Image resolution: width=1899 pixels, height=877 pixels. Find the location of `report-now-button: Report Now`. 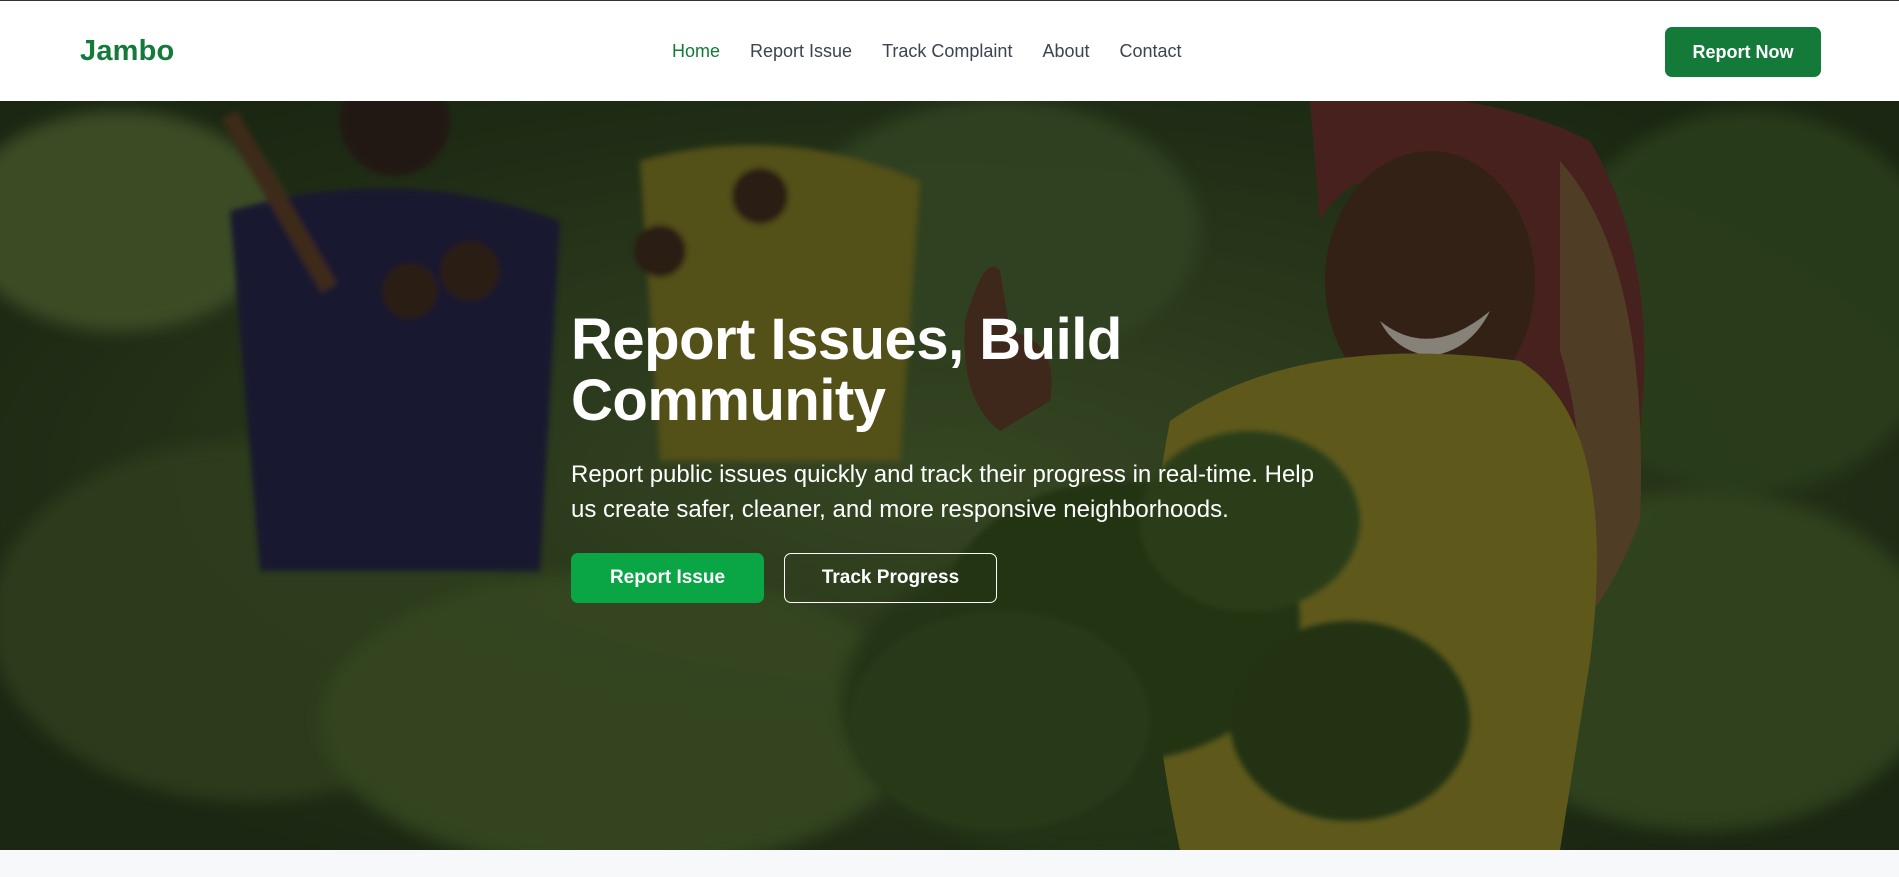

report-now-button: Report Now is located at coordinates (1743, 52).